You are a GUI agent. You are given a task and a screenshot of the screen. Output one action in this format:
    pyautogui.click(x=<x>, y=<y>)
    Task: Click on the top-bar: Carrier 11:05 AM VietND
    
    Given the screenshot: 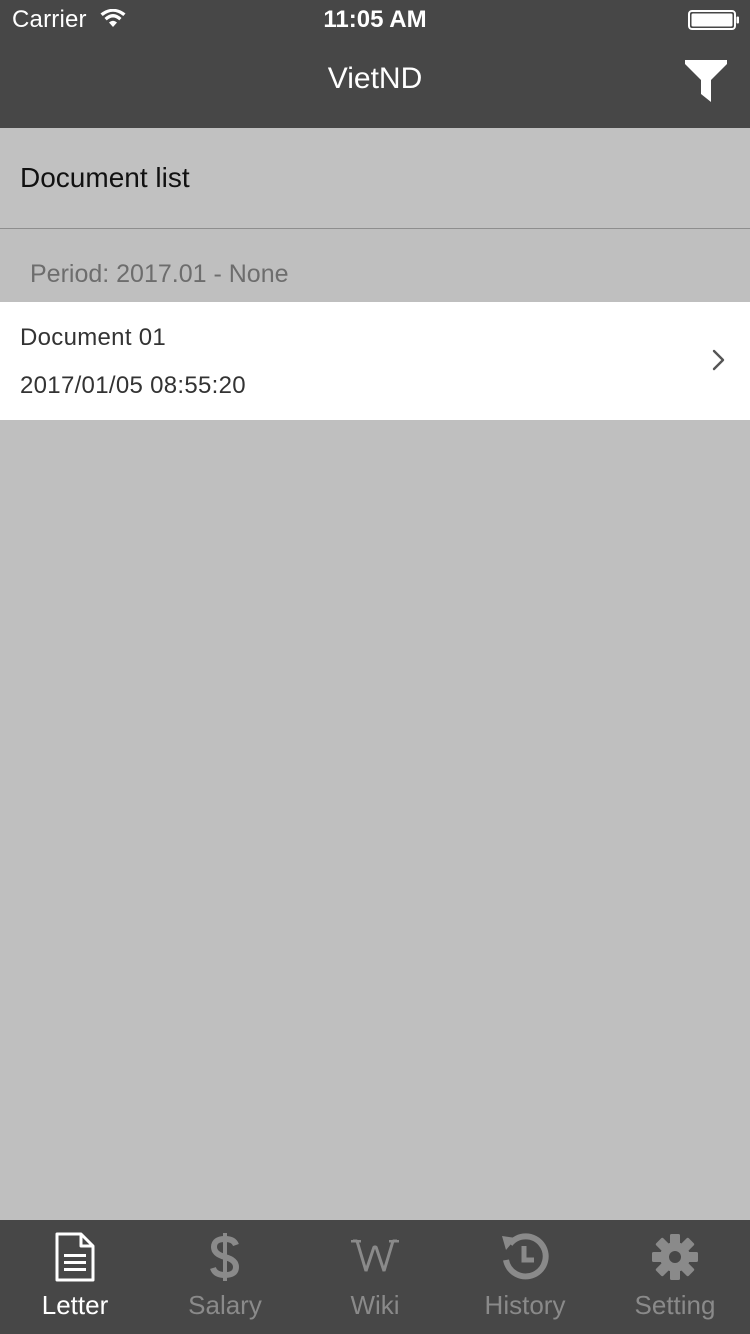 What is the action you would take?
    pyautogui.click(x=375, y=64)
    